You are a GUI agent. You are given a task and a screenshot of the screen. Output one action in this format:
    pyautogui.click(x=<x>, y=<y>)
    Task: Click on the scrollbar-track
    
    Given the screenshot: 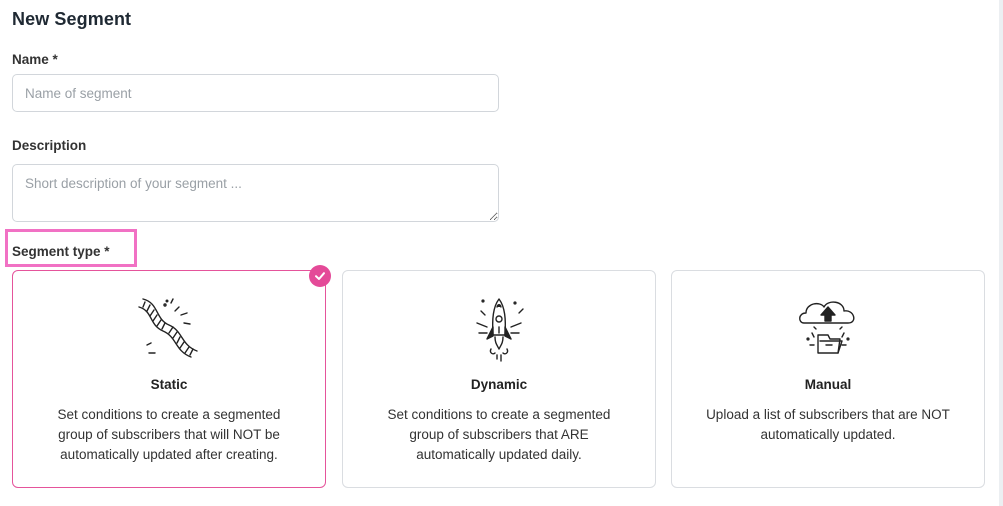 What is the action you would take?
    pyautogui.click(x=1001, y=253)
    